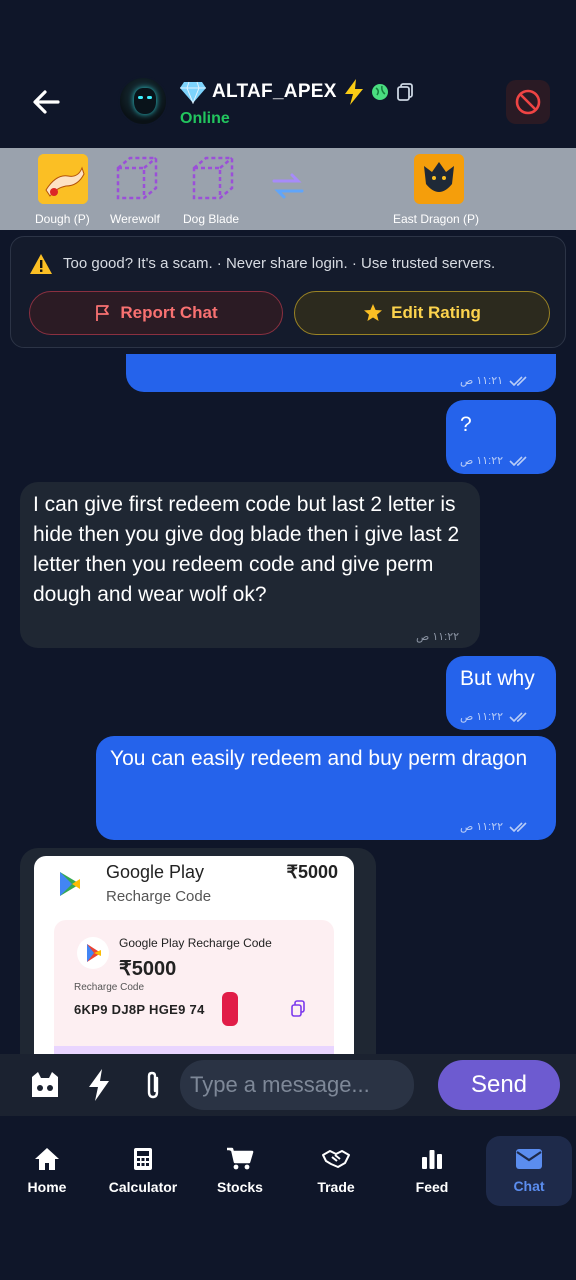 This screenshot has height=1280, width=576. I want to click on edit-rating-label: Edit Rating, so click(436, 312).